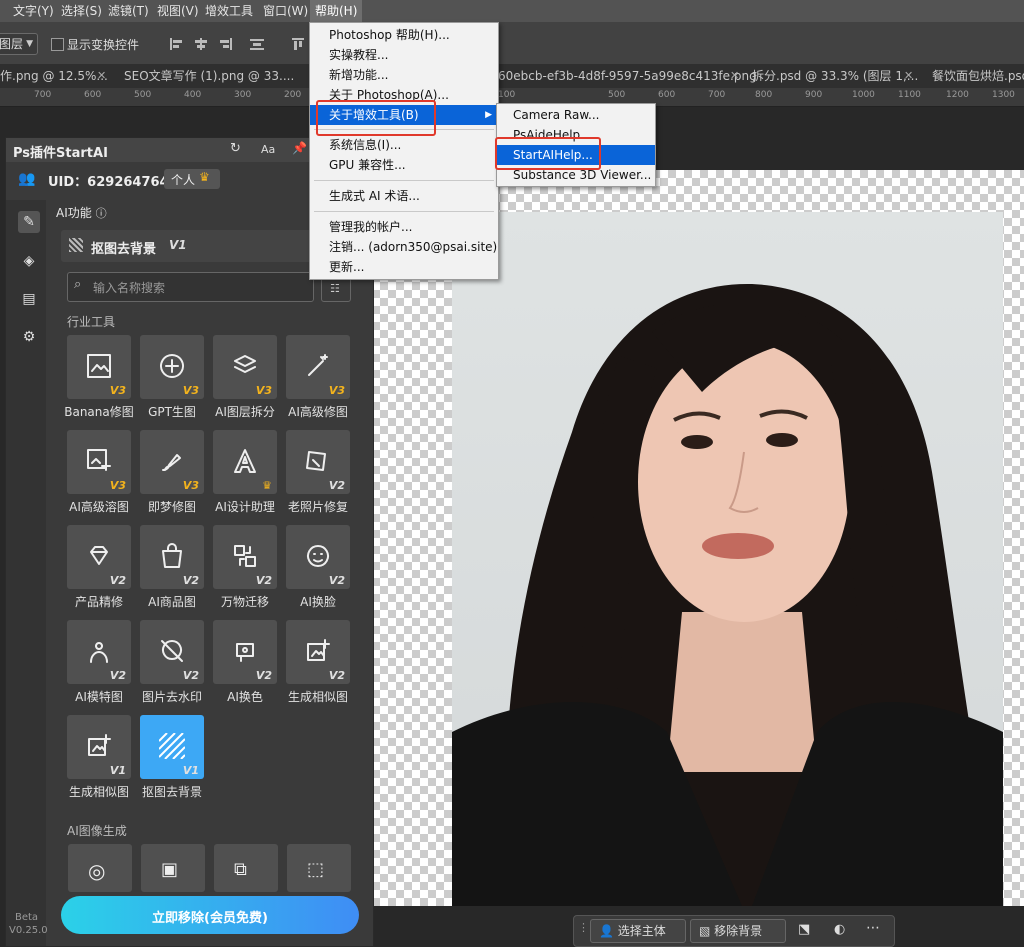  Describe the element at coordinates (318, 602) in the screenshot. I see `tool-label: AI换脸` at that location.